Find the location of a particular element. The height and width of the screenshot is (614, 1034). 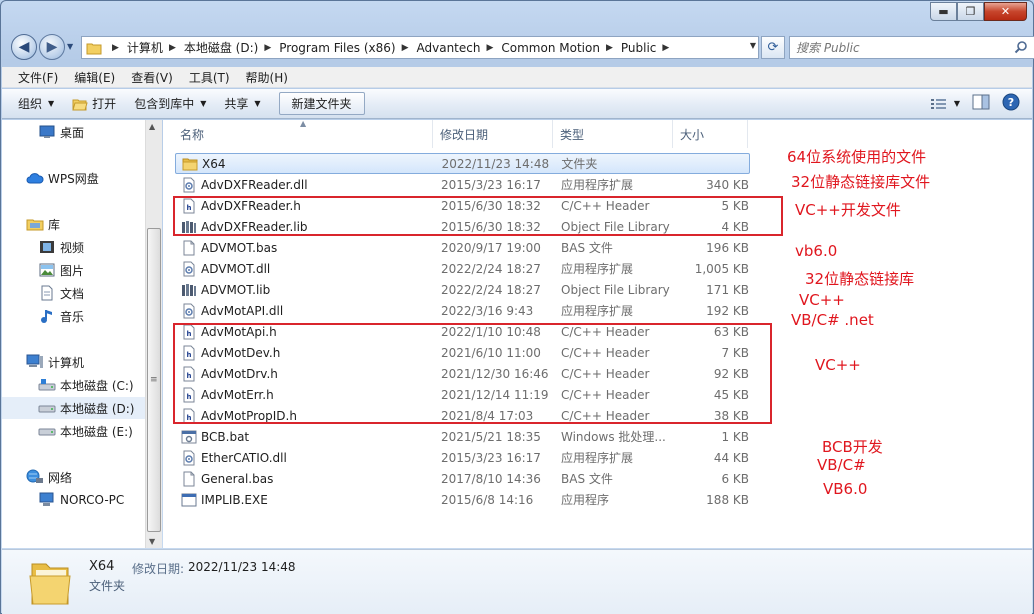

file-row: General.bas 2017/8/10 14:36 BAS 文件 6 KB is located at coordinates (462, 478).